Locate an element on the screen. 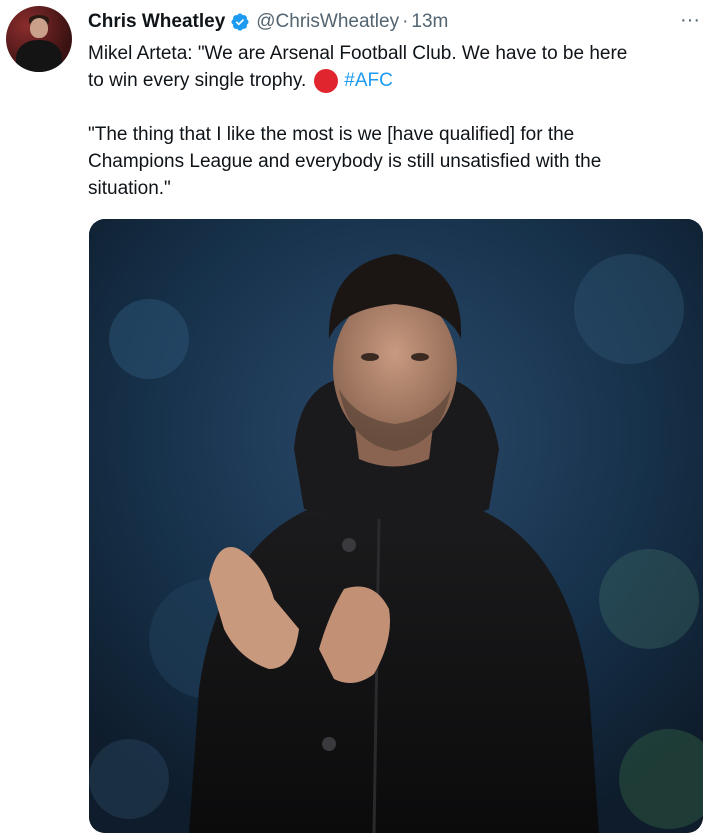 The image size is (710, 833). avatar is located at coordinates (39, 39).